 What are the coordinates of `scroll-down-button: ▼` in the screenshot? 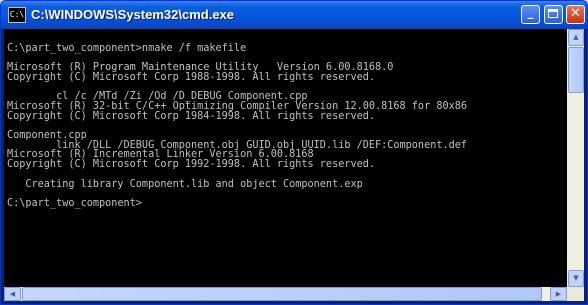 It's located at (576, 278).